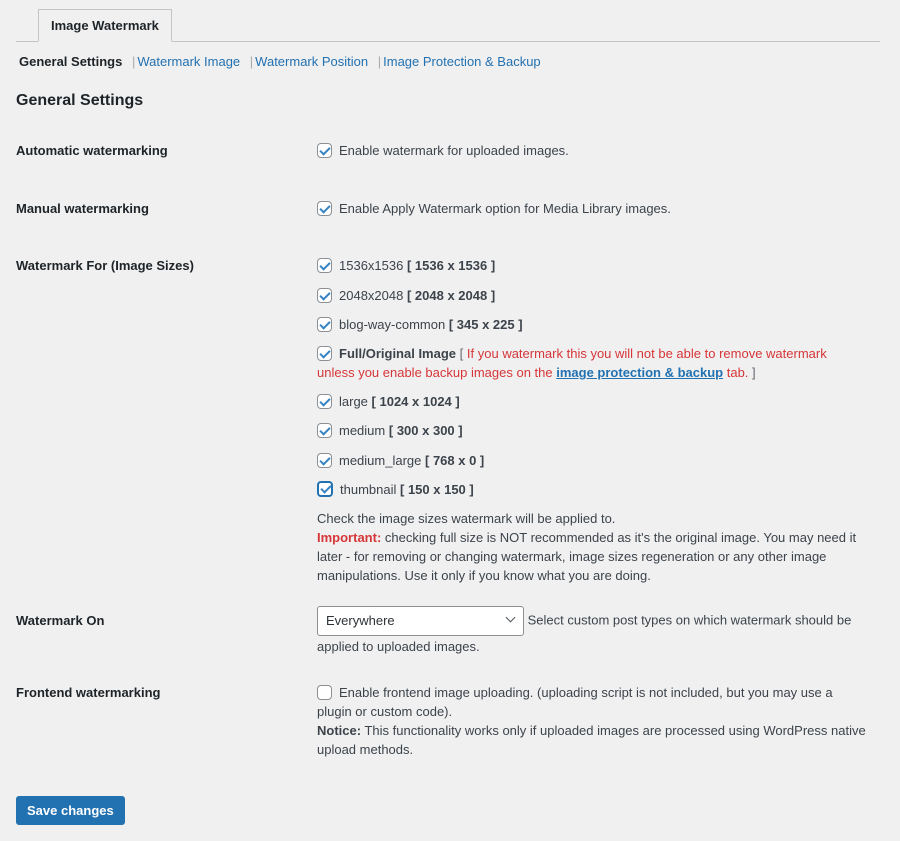 The image size is (900, 841). Describe the element at coordinates (398, 353) in the screenshot. I see `size-name: Full/Original Image` at that location.